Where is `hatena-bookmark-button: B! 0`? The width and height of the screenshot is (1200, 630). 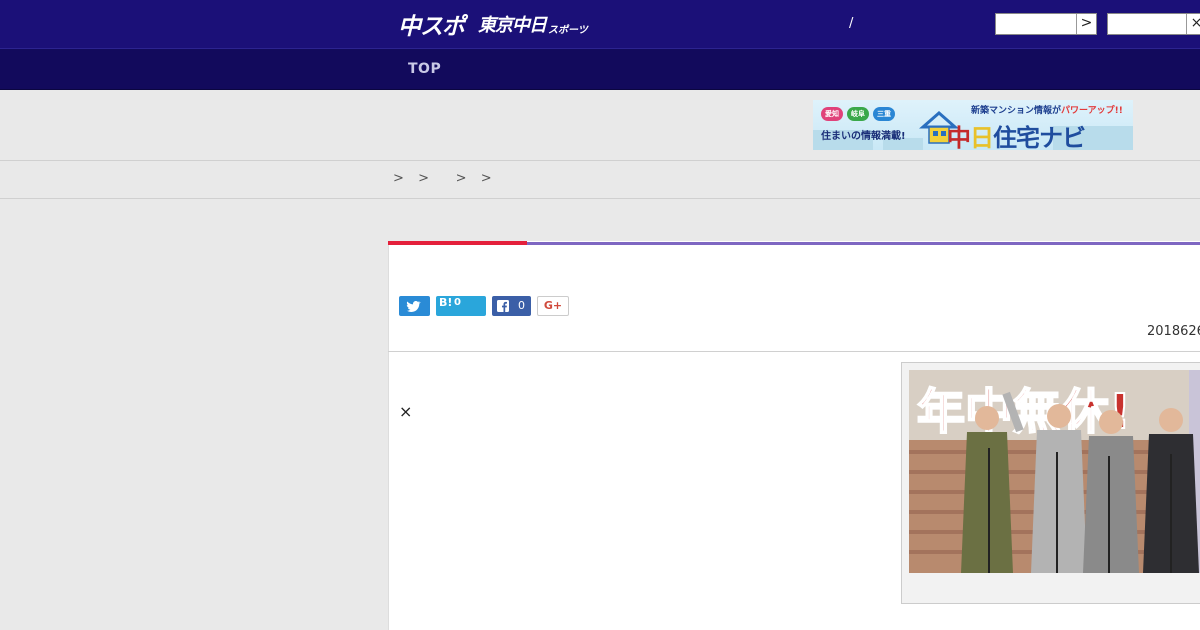
hatena-bookmark-button: B! 0 is located at coordinates (461, 306).